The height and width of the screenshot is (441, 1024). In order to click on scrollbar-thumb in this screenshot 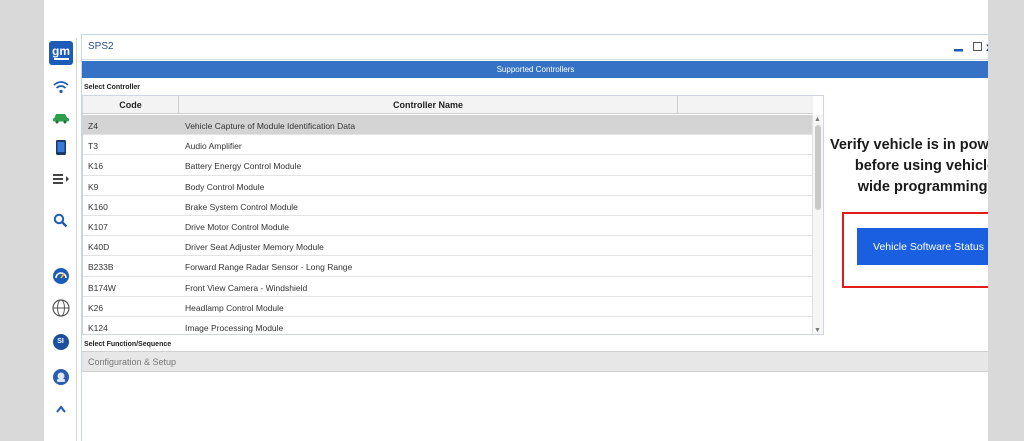, I will do `click(818, 167)`.